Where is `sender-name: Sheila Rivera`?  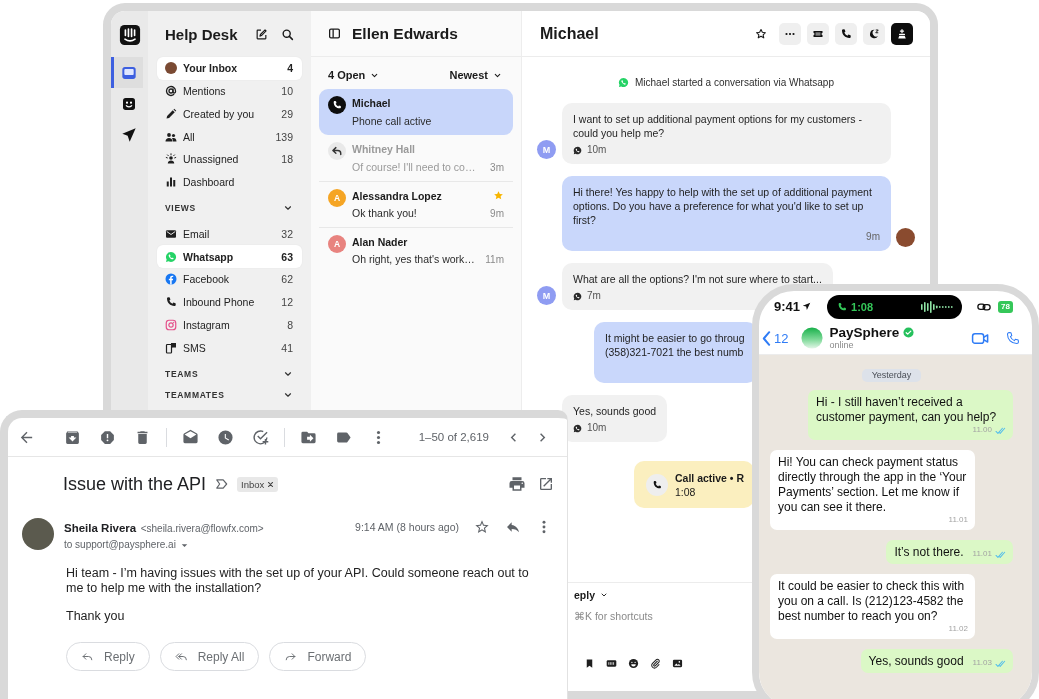
sender-name: Sheila Rivera is located at coordinates (100, 528).